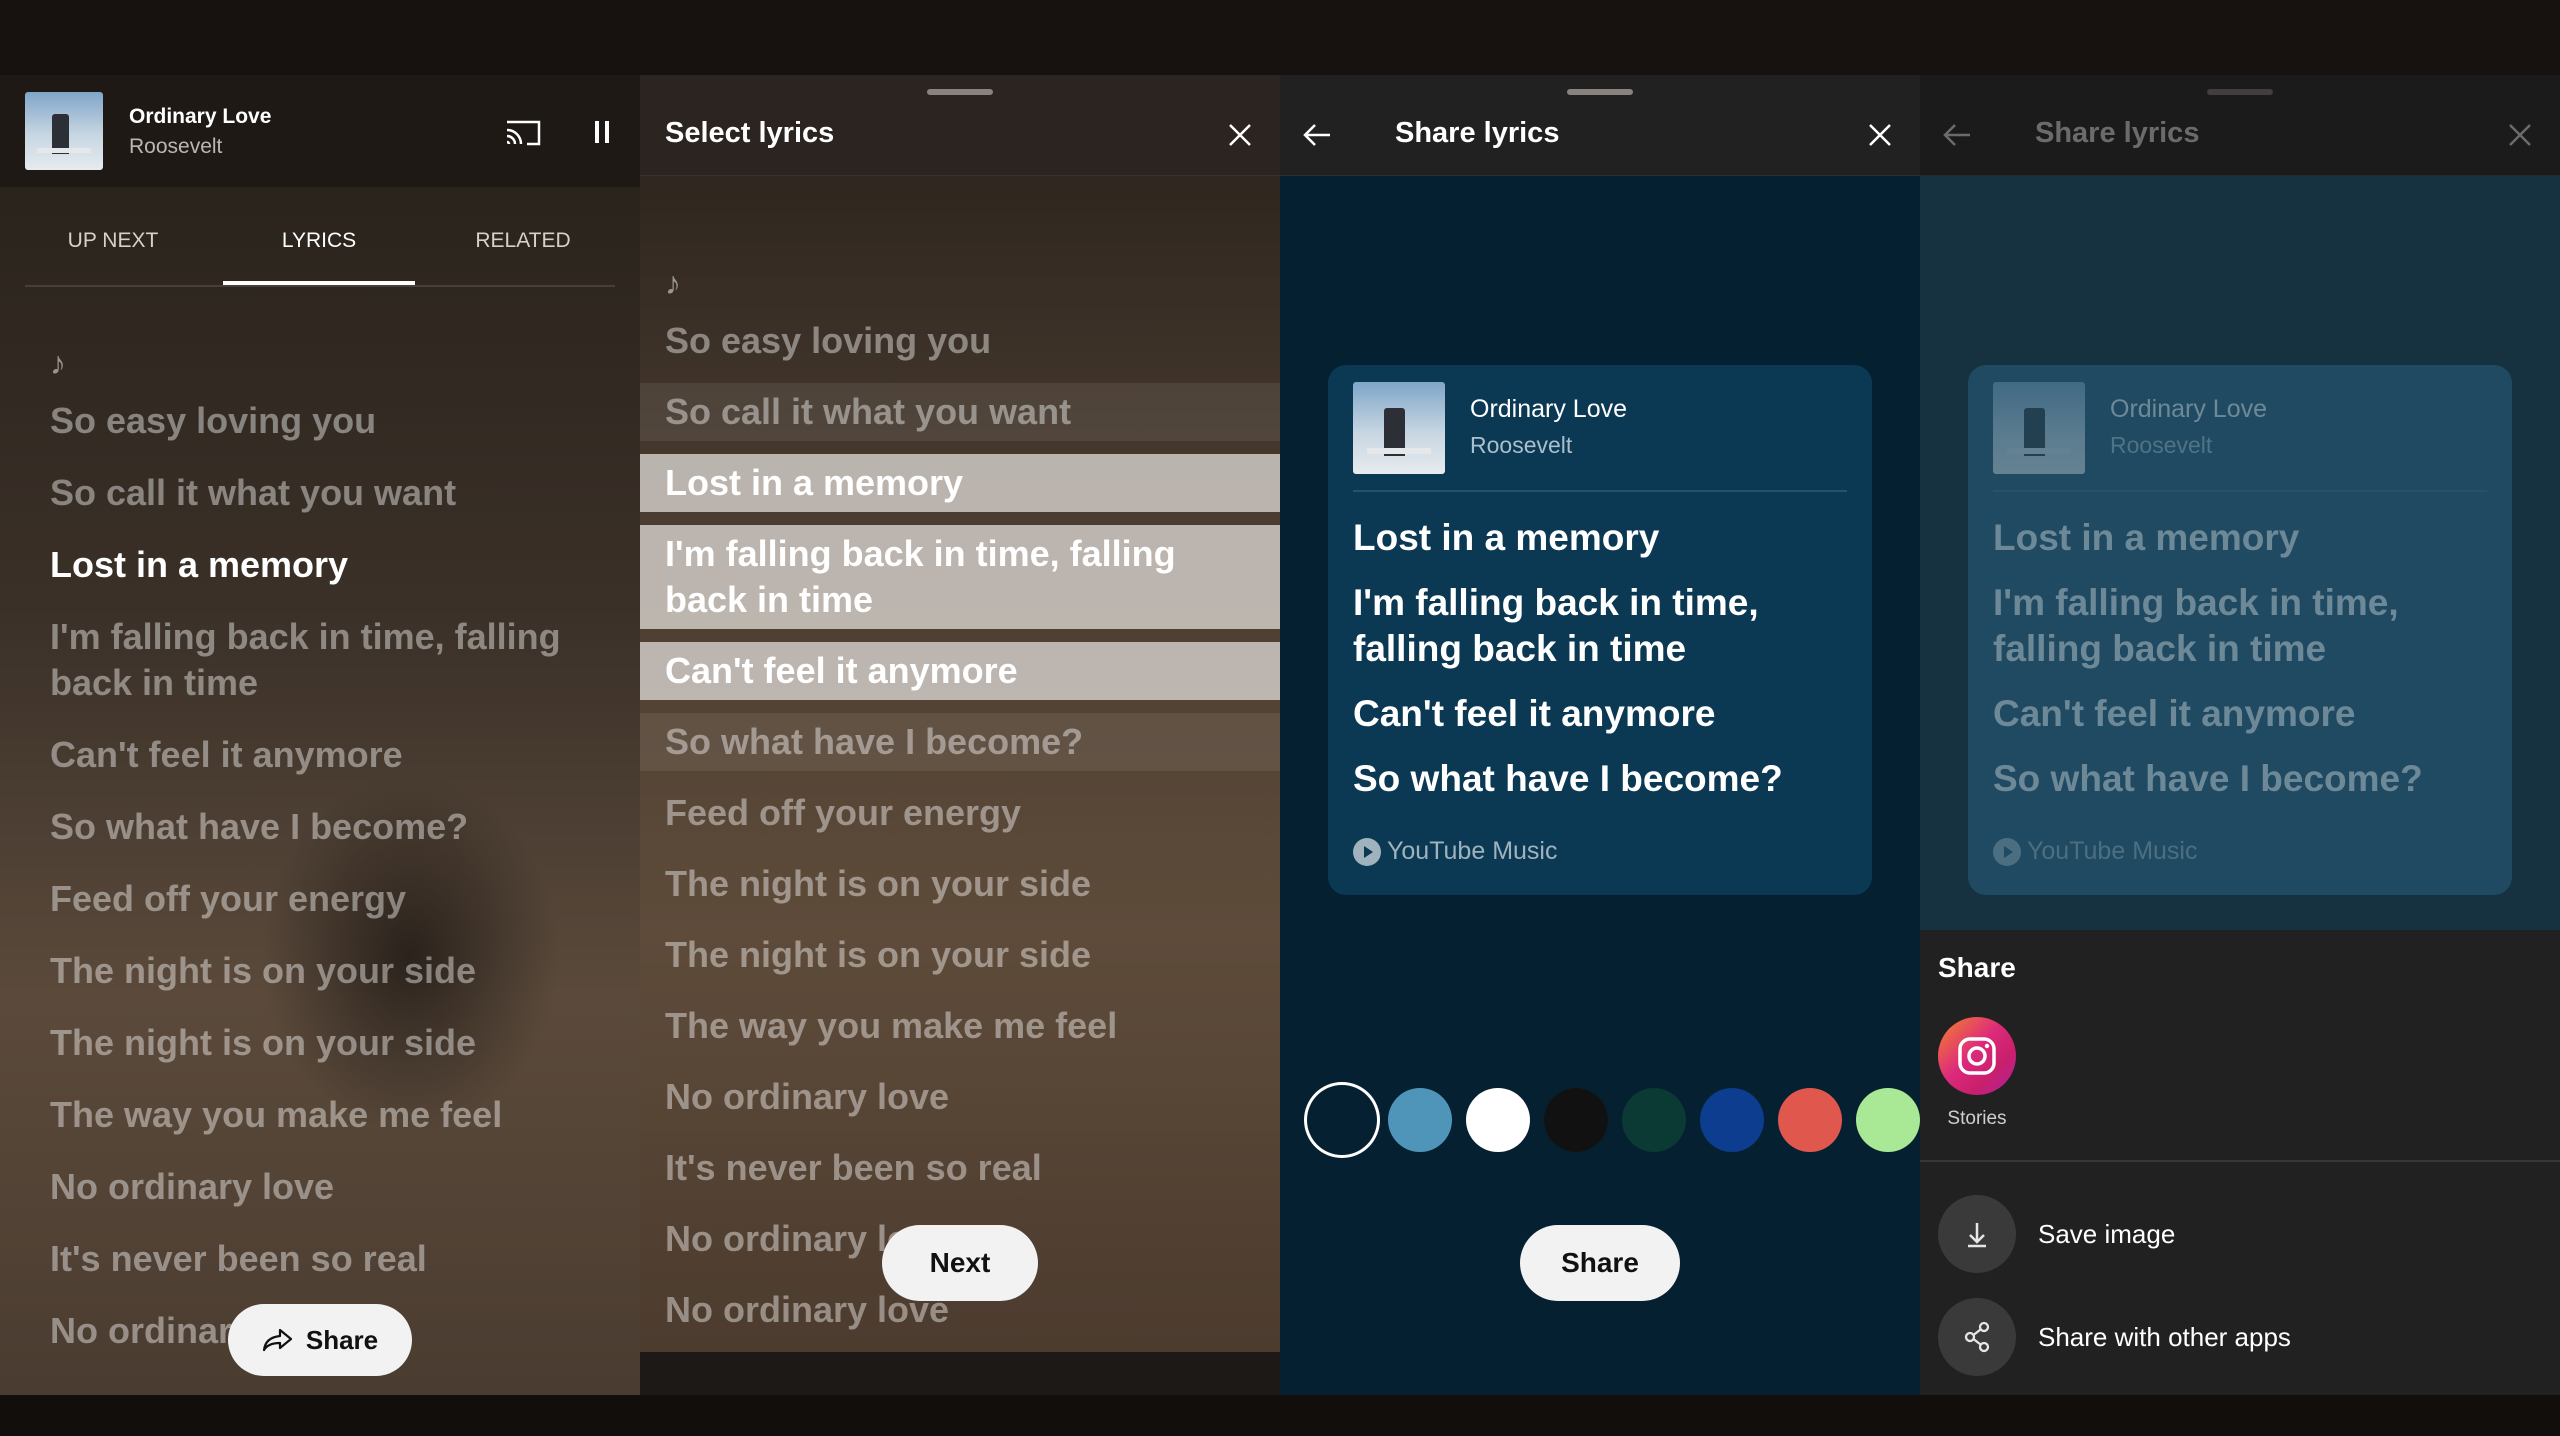 This screenshot has height=1436, width=2560. Describe the element at coordinates (226, 754) in the screenshot. I see `lyric-line: Can't feel it anymore` at that location.